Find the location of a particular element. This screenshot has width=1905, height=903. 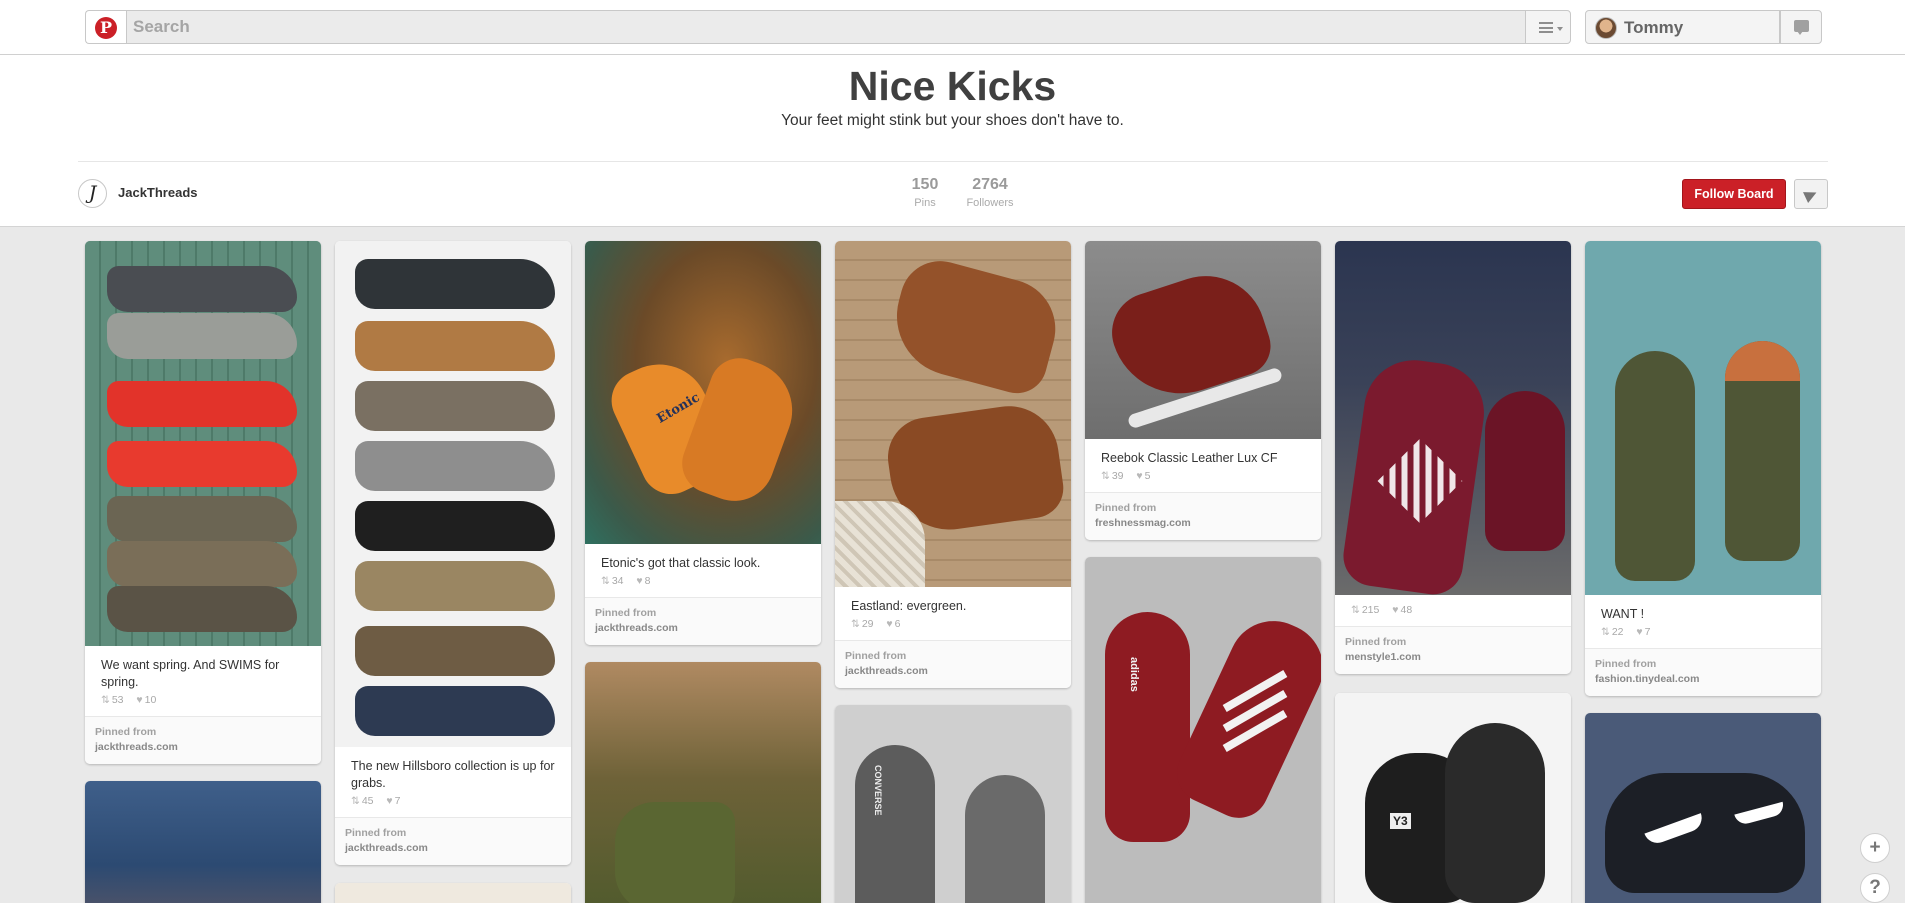

like-count: 7 is located at coordinates (397, 801).